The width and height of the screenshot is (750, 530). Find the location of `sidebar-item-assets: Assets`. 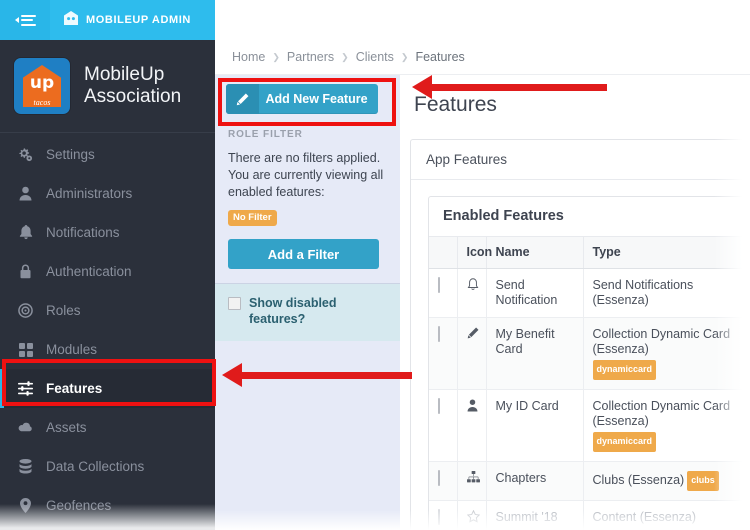

sidebar-item-assets: Assets is located at coordinates (107, 427).